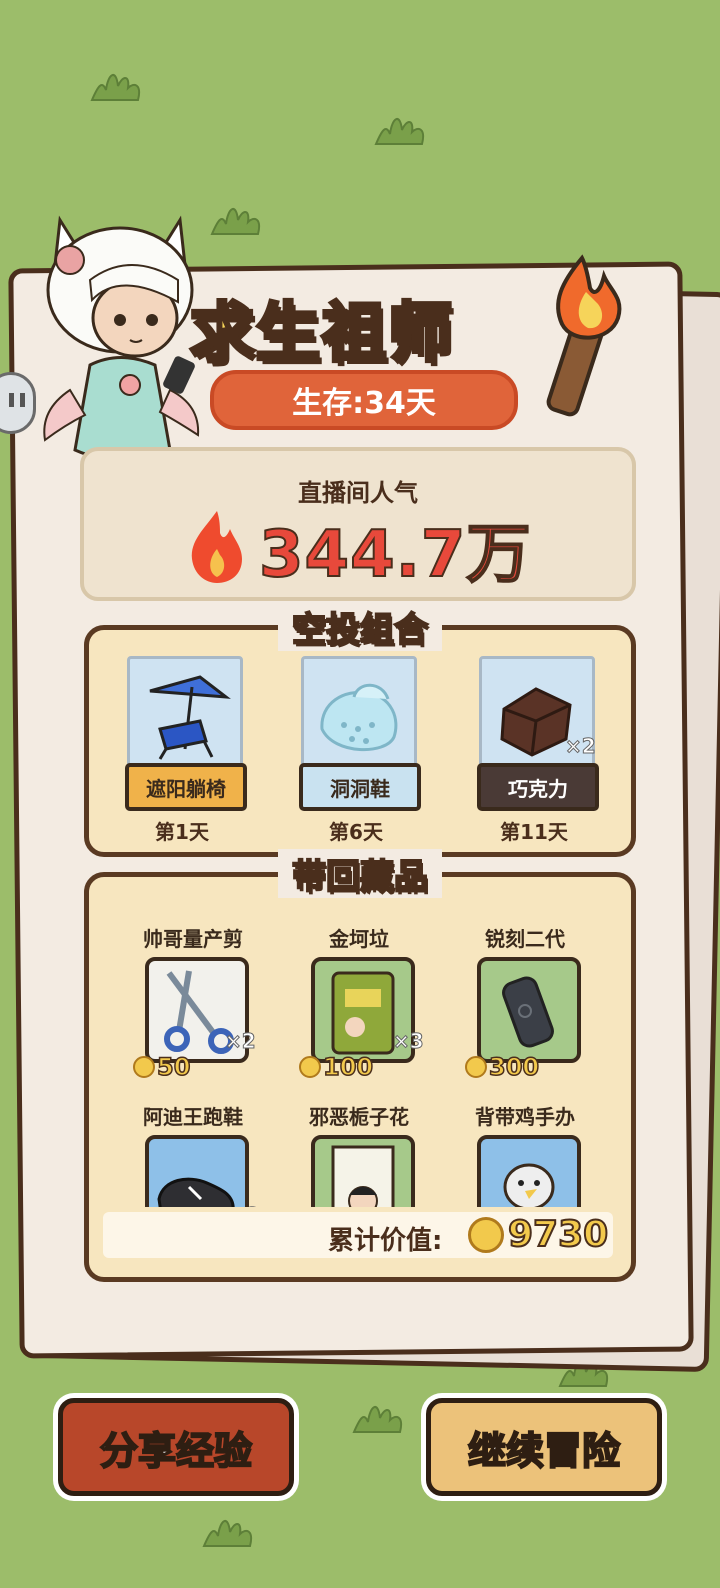  Describe the element at coordinates (173, 1067) in the screenshot. I see `item-price-value: 50` at that location.